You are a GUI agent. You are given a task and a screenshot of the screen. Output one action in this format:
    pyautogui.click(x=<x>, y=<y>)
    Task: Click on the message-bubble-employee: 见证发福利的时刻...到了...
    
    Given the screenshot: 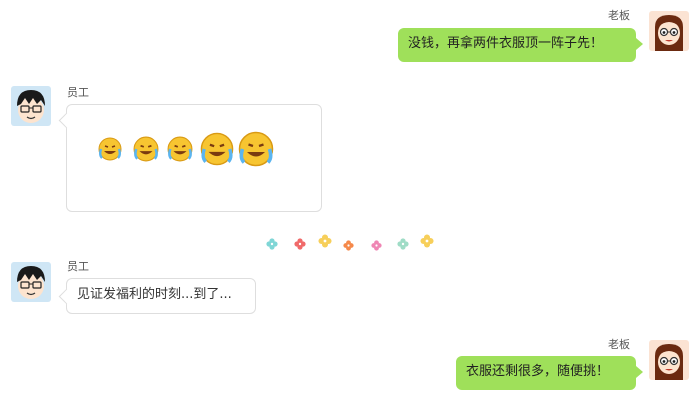 What is the action you would take?
    pyautogui.click(x=161, y=296)
    